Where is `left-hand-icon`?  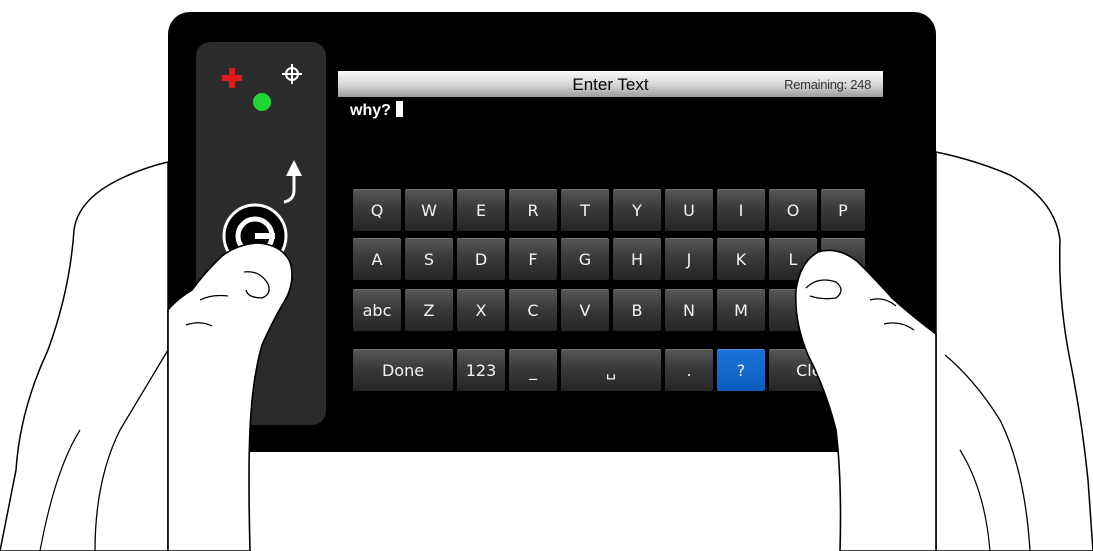 left-hand-icon is located at coordinates (84, 356).